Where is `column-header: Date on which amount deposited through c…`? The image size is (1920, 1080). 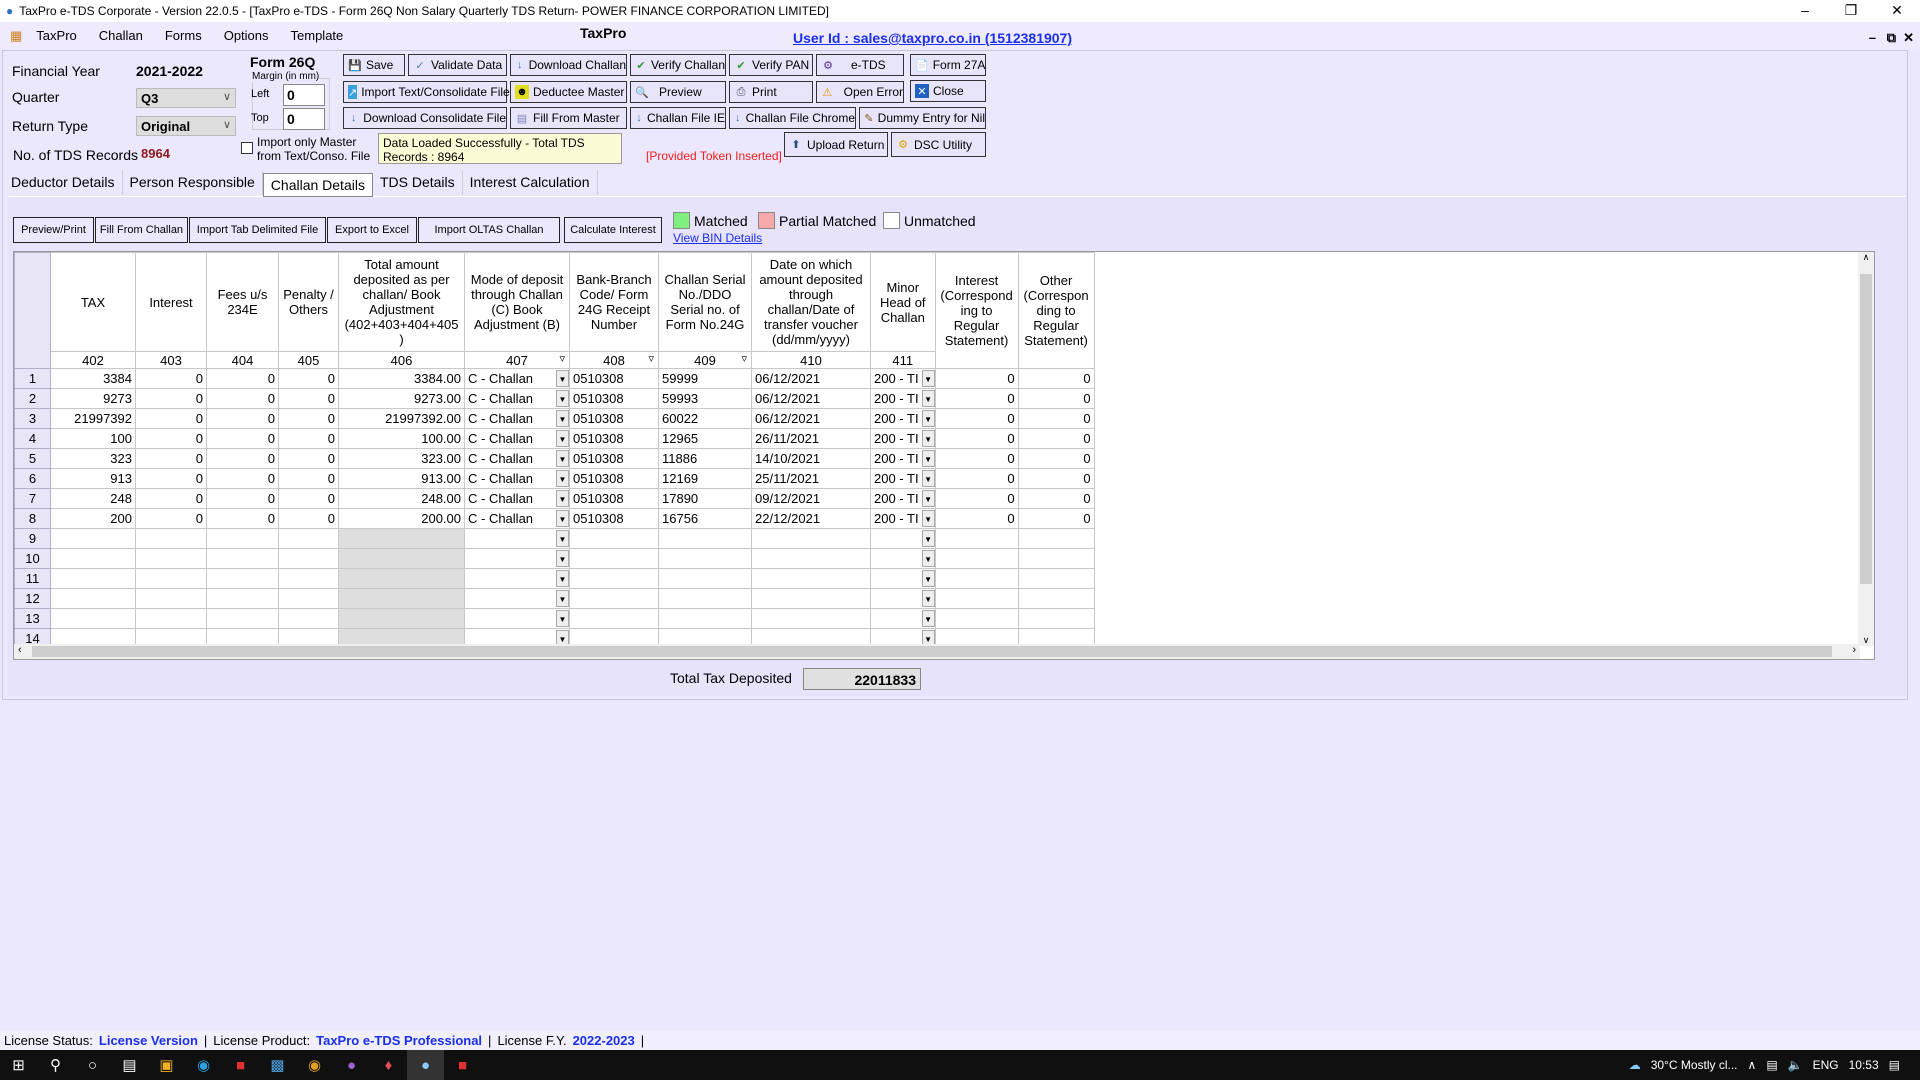
column-header: Date on which amount deposited through c… is located at coordinates (811, 302).